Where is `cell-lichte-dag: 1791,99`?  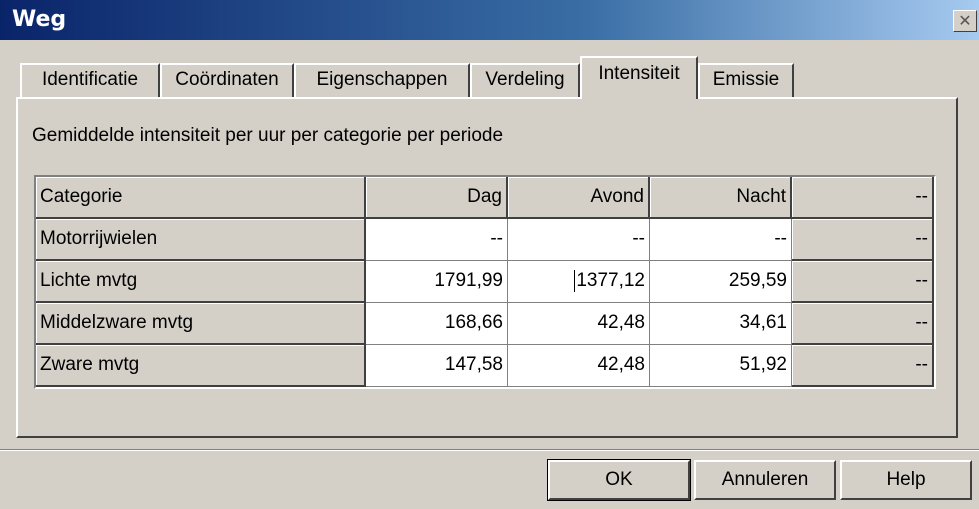 cell-lichte-dag: 1791,99 is located at coordinates (437, 282).